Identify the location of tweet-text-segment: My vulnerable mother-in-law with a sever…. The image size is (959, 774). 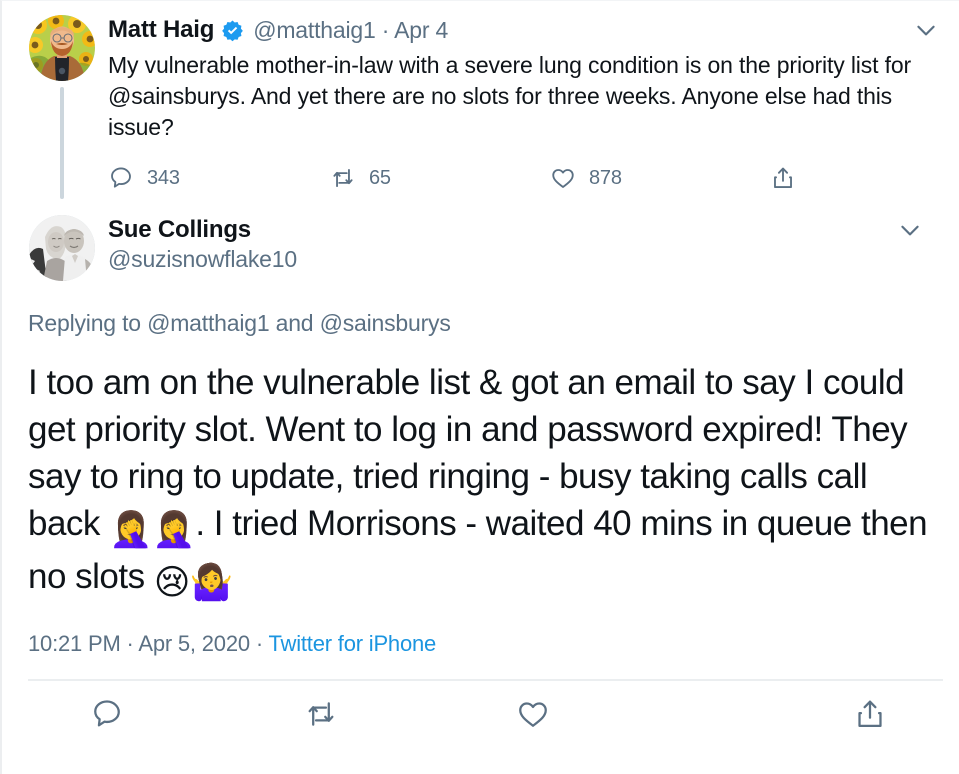
(509, 65).